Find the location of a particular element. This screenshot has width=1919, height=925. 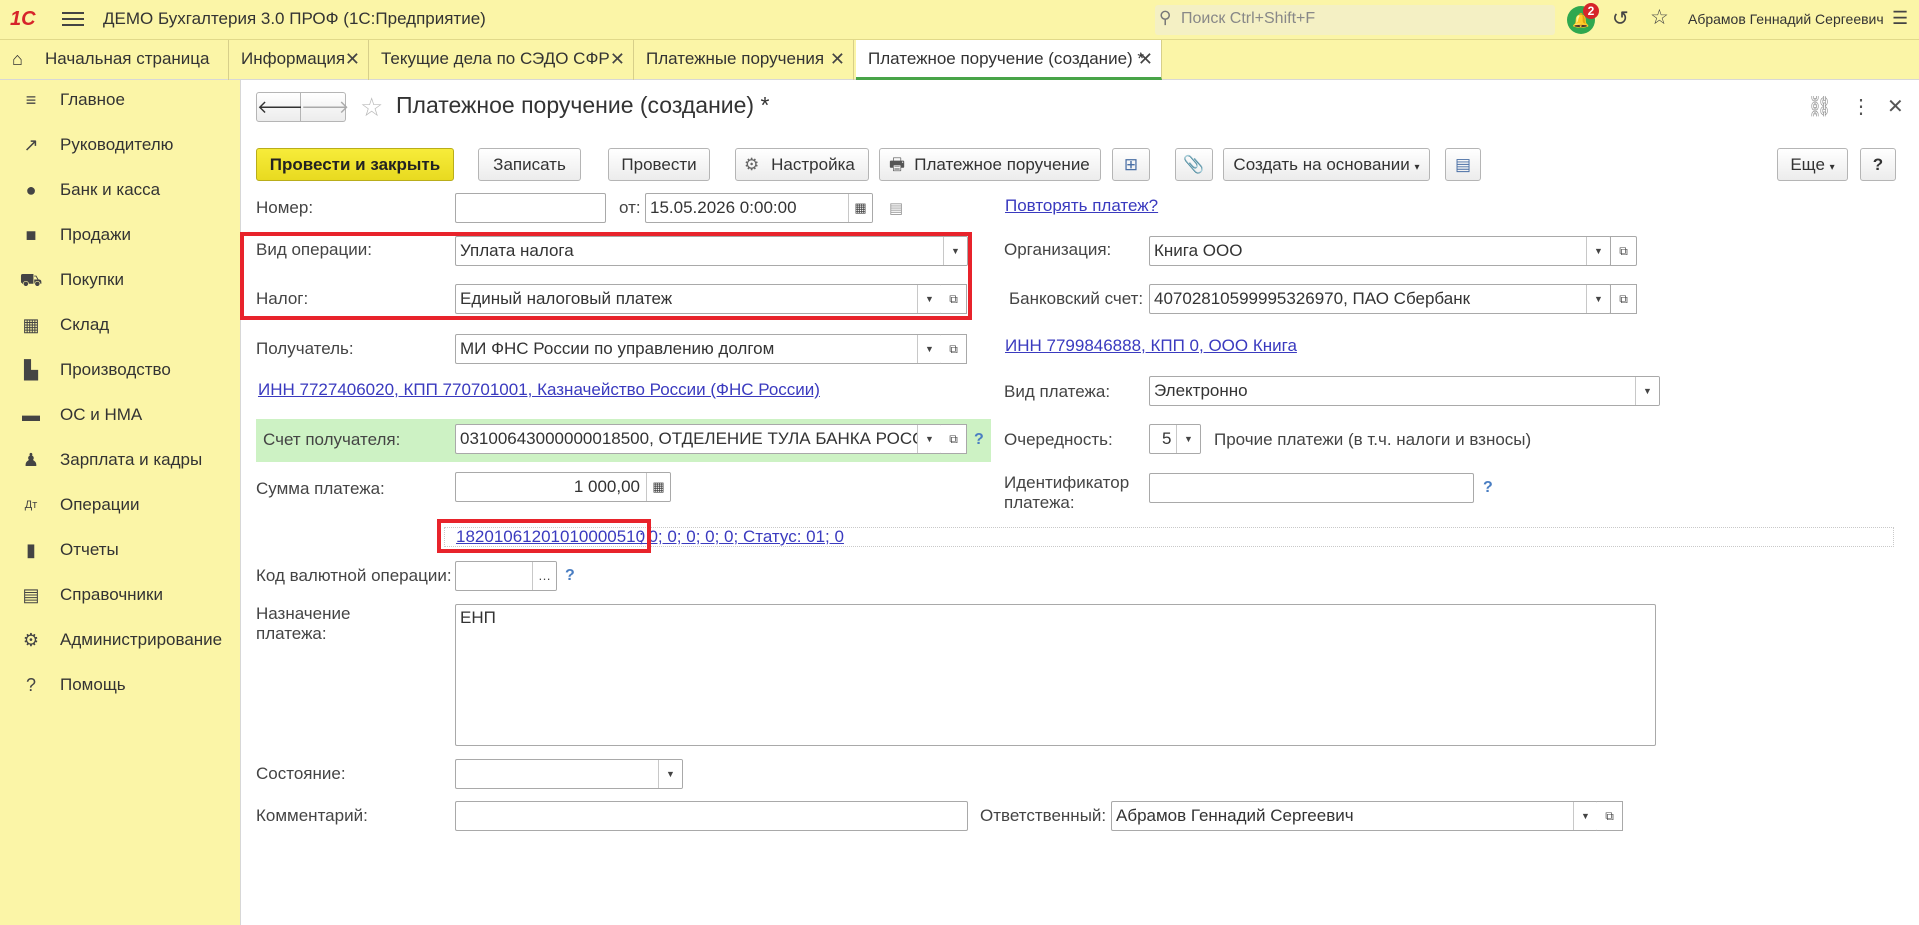

forward-button: 🡒 is located at coordinates (325, 107).